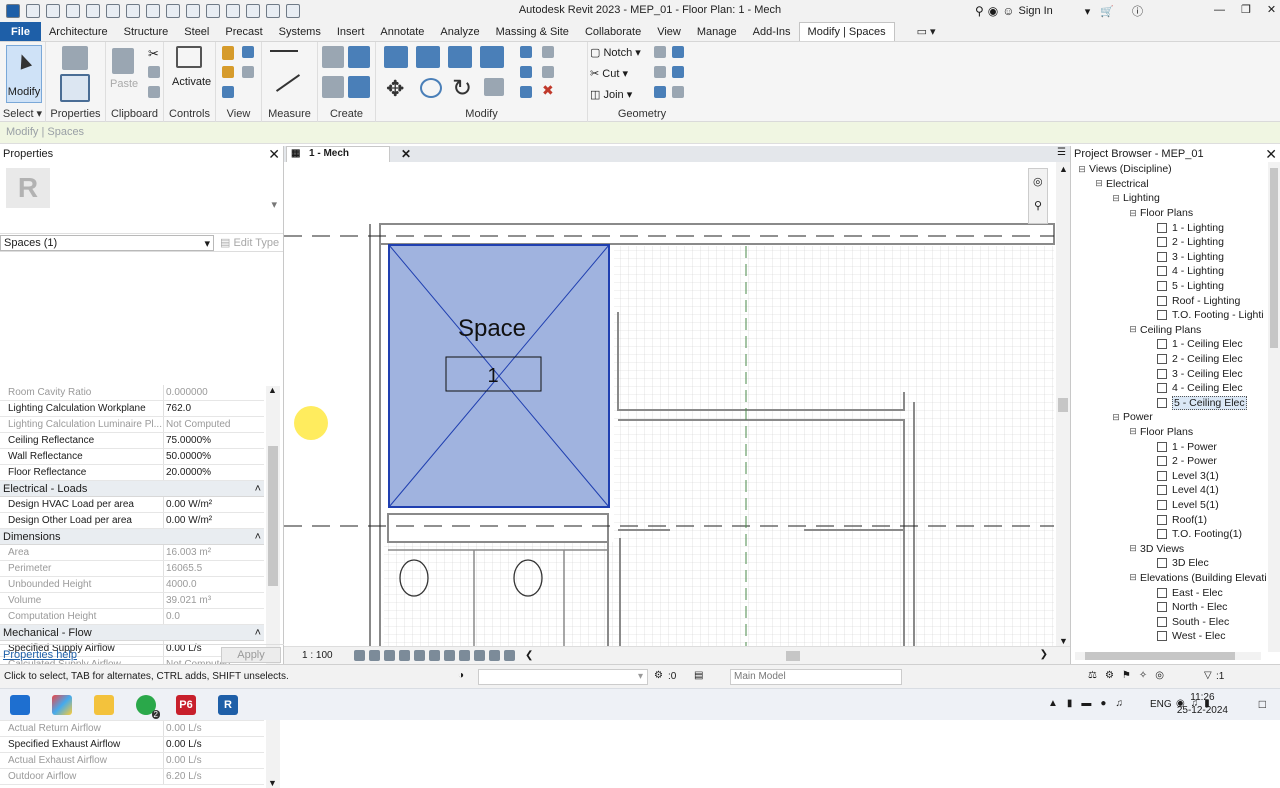 This screenshot has width=1280, height=788. What do you see at coordinates (253, 11) in the screenshot?
I see `thin-lines-icon` at bounding box center [253, 11].